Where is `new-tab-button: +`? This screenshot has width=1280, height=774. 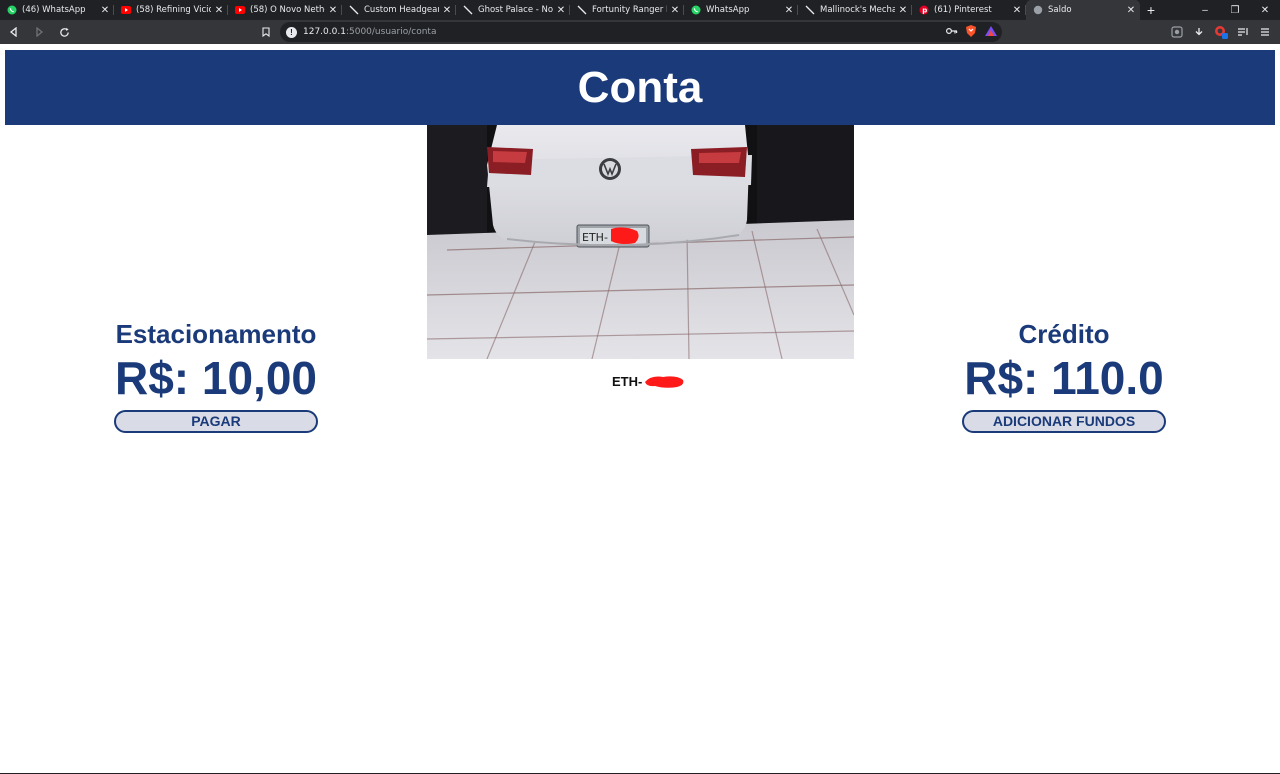 new-tab-button: + is located at coordinates (1151, 10).